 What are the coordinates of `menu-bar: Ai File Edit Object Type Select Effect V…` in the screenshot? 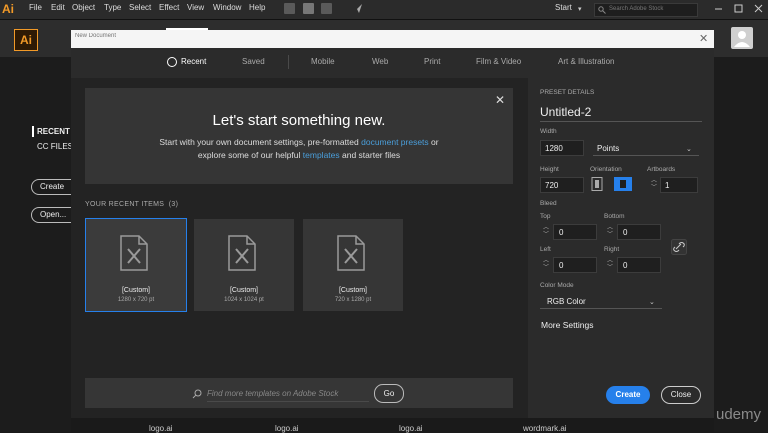 It's located at (384, 10).